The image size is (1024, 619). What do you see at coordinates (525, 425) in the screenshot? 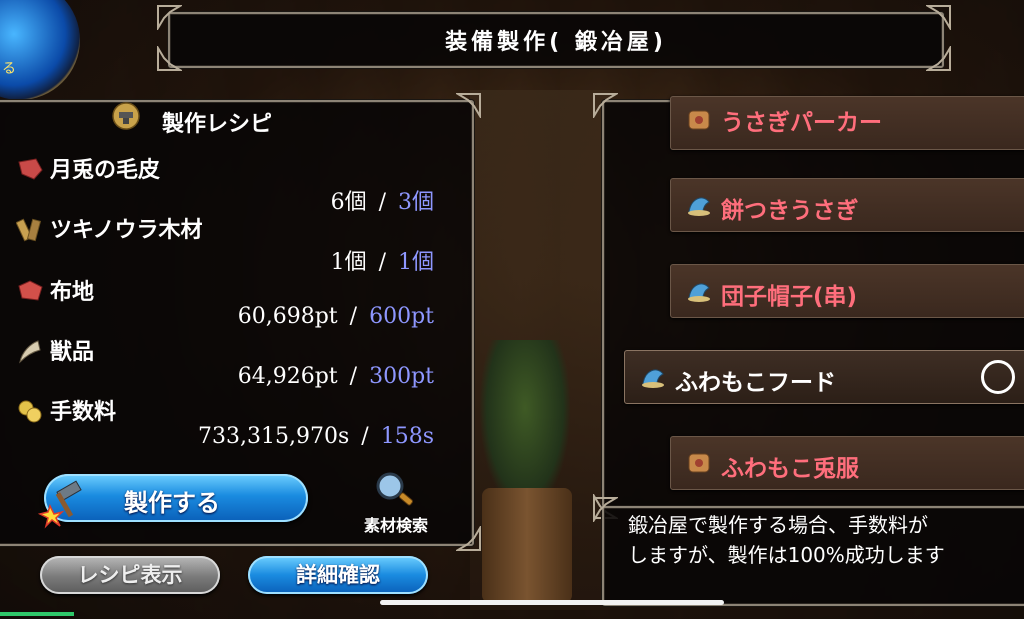
I see `background-plant` at bounding box center [525, 425].